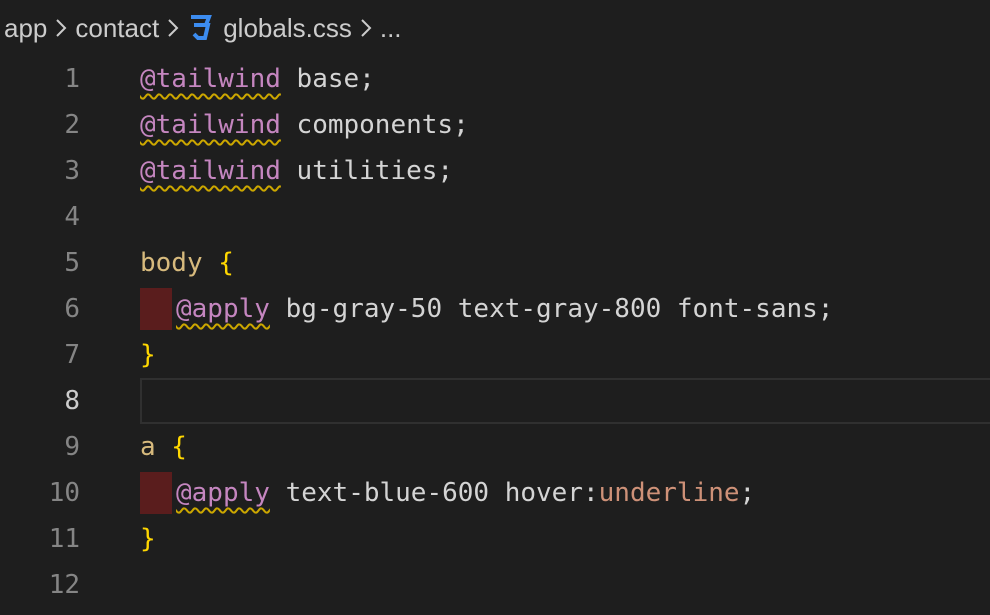 This screenshot has height=615, width=990. I want to click on code-line: 11 }, so click(495, 539).